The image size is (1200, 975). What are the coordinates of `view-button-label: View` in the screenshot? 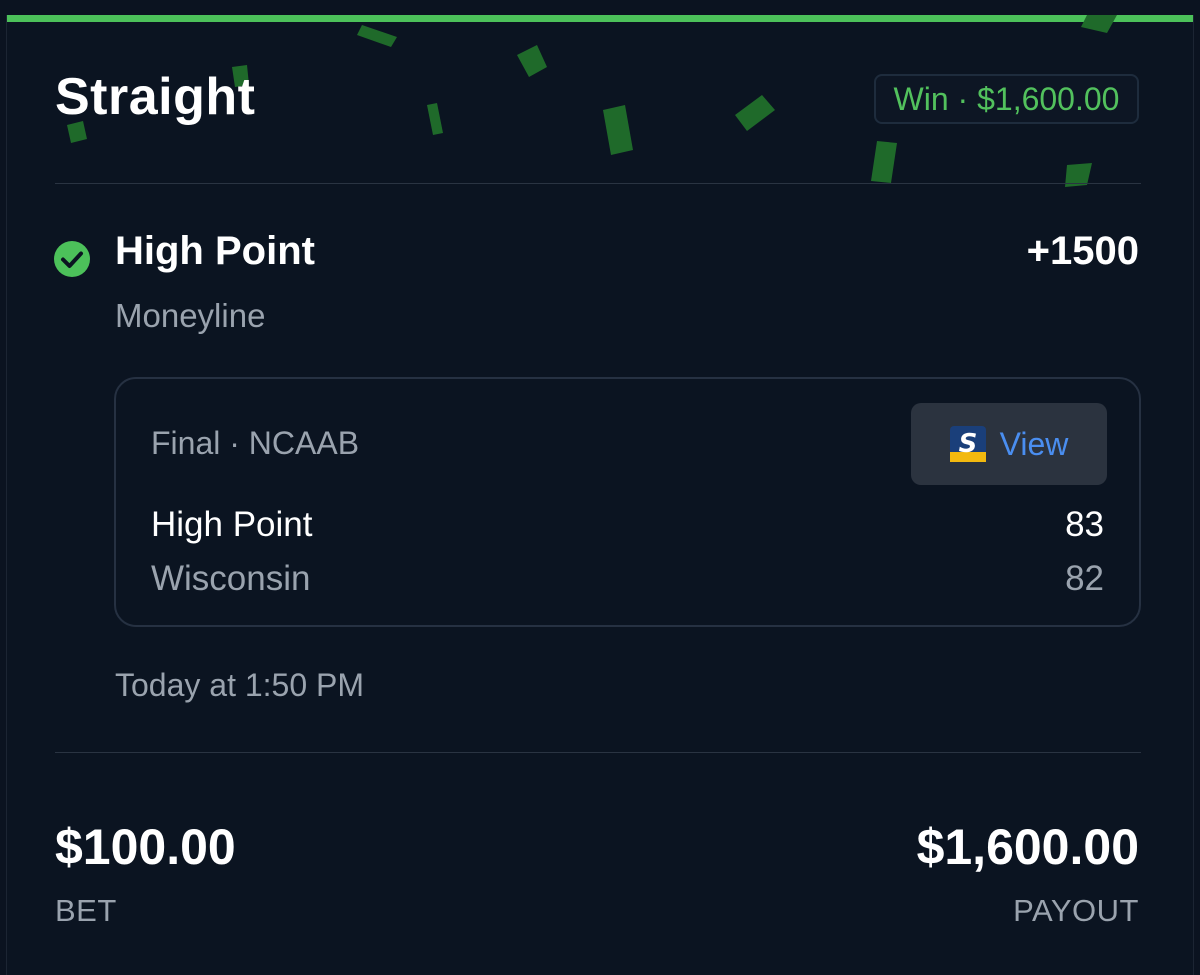 It's located at (1034, 443).